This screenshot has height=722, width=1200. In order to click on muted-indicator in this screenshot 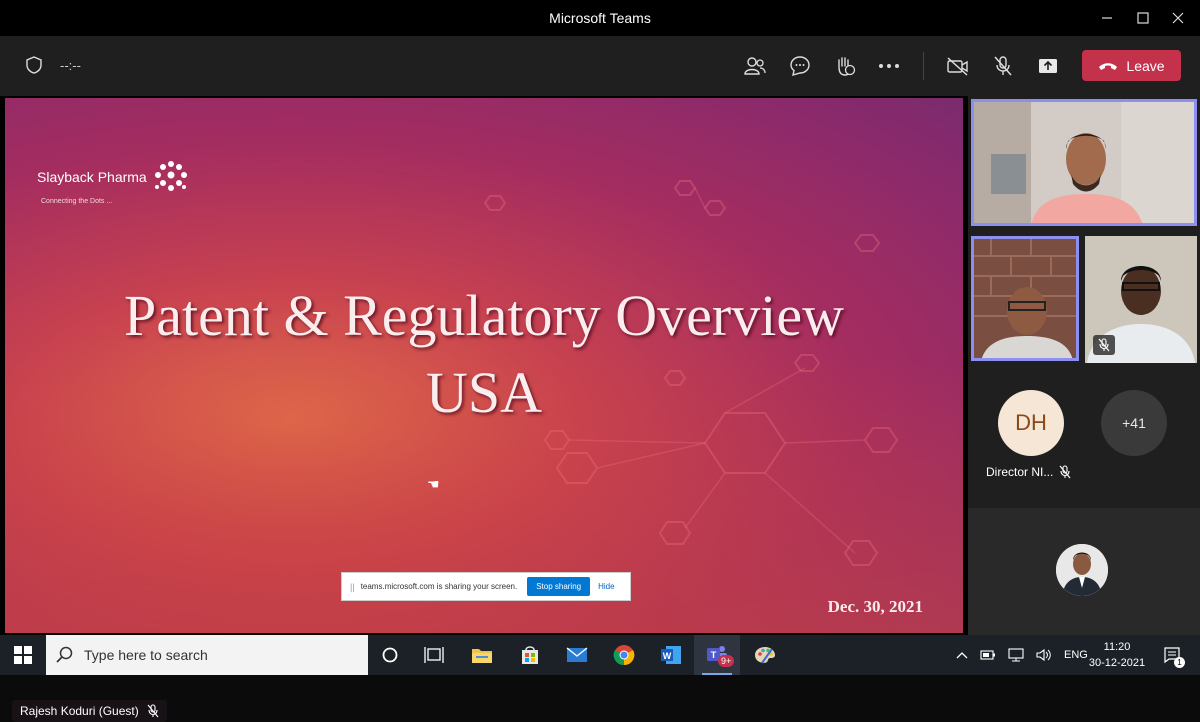, I will do `click(1104, 345)`.